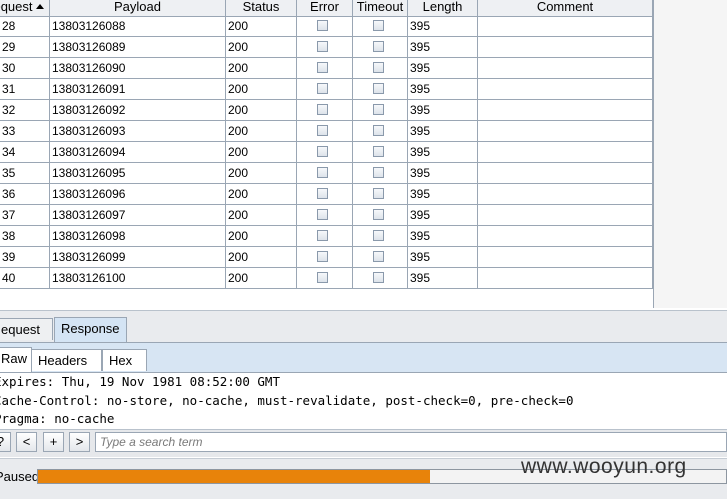 The image size is (727, 499). I want to click on request-number-cell: 39, so click(25, 257).